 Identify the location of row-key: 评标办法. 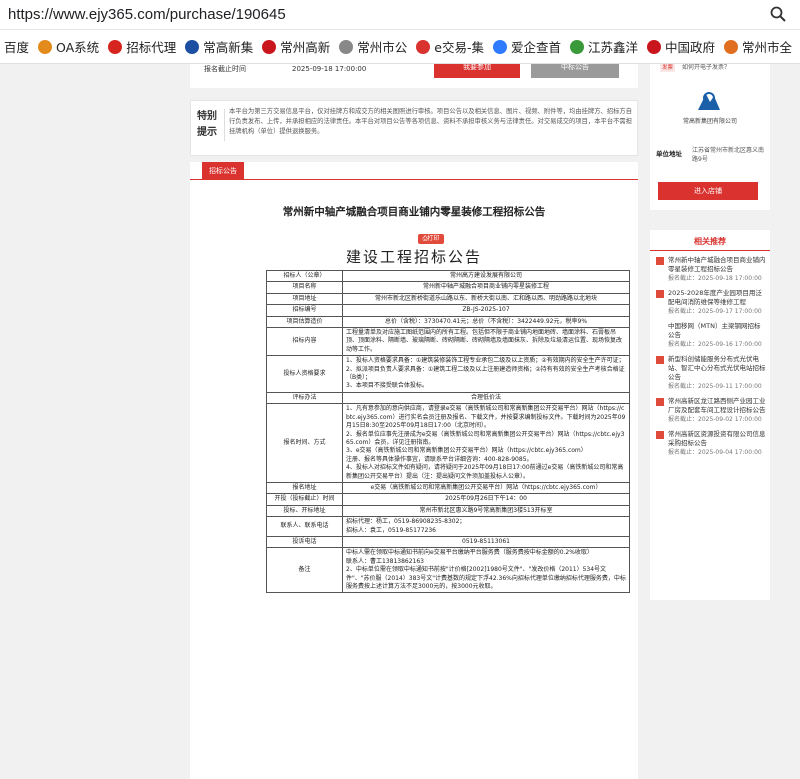
(304, 398).